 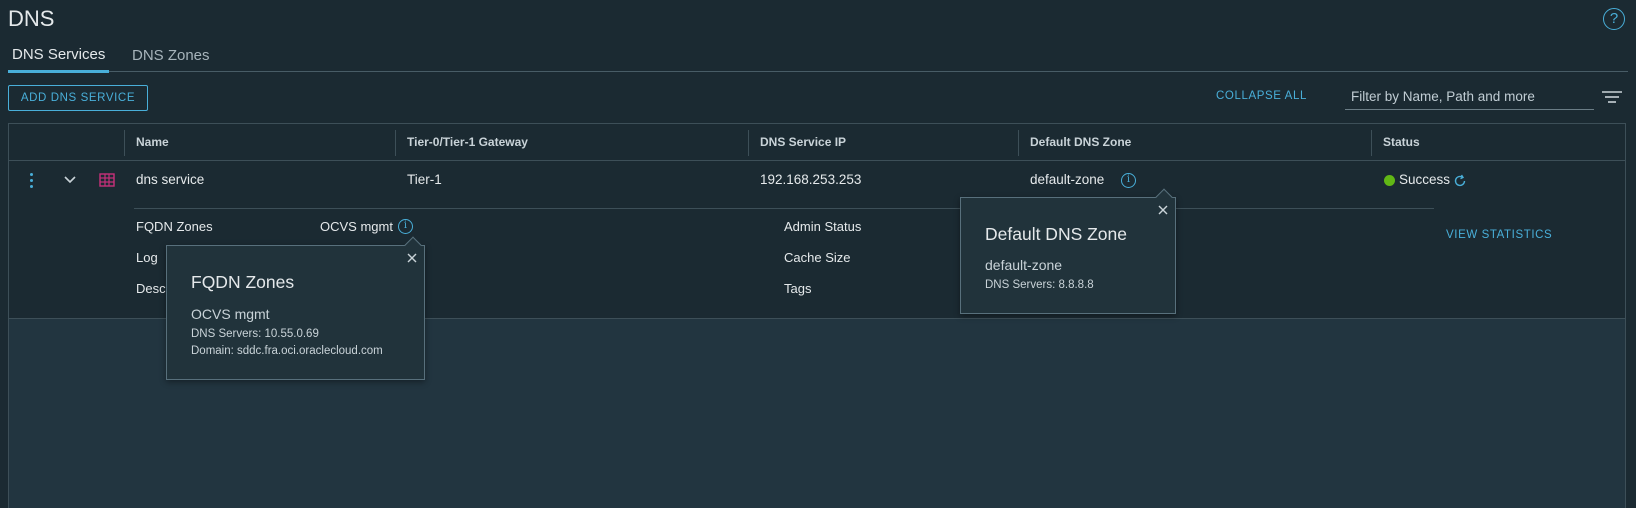 What do you see at coordinates (803, 142) in the screenshot?
I see `column-header-ip: DNS Service IP` at bounding box center [803, 142].